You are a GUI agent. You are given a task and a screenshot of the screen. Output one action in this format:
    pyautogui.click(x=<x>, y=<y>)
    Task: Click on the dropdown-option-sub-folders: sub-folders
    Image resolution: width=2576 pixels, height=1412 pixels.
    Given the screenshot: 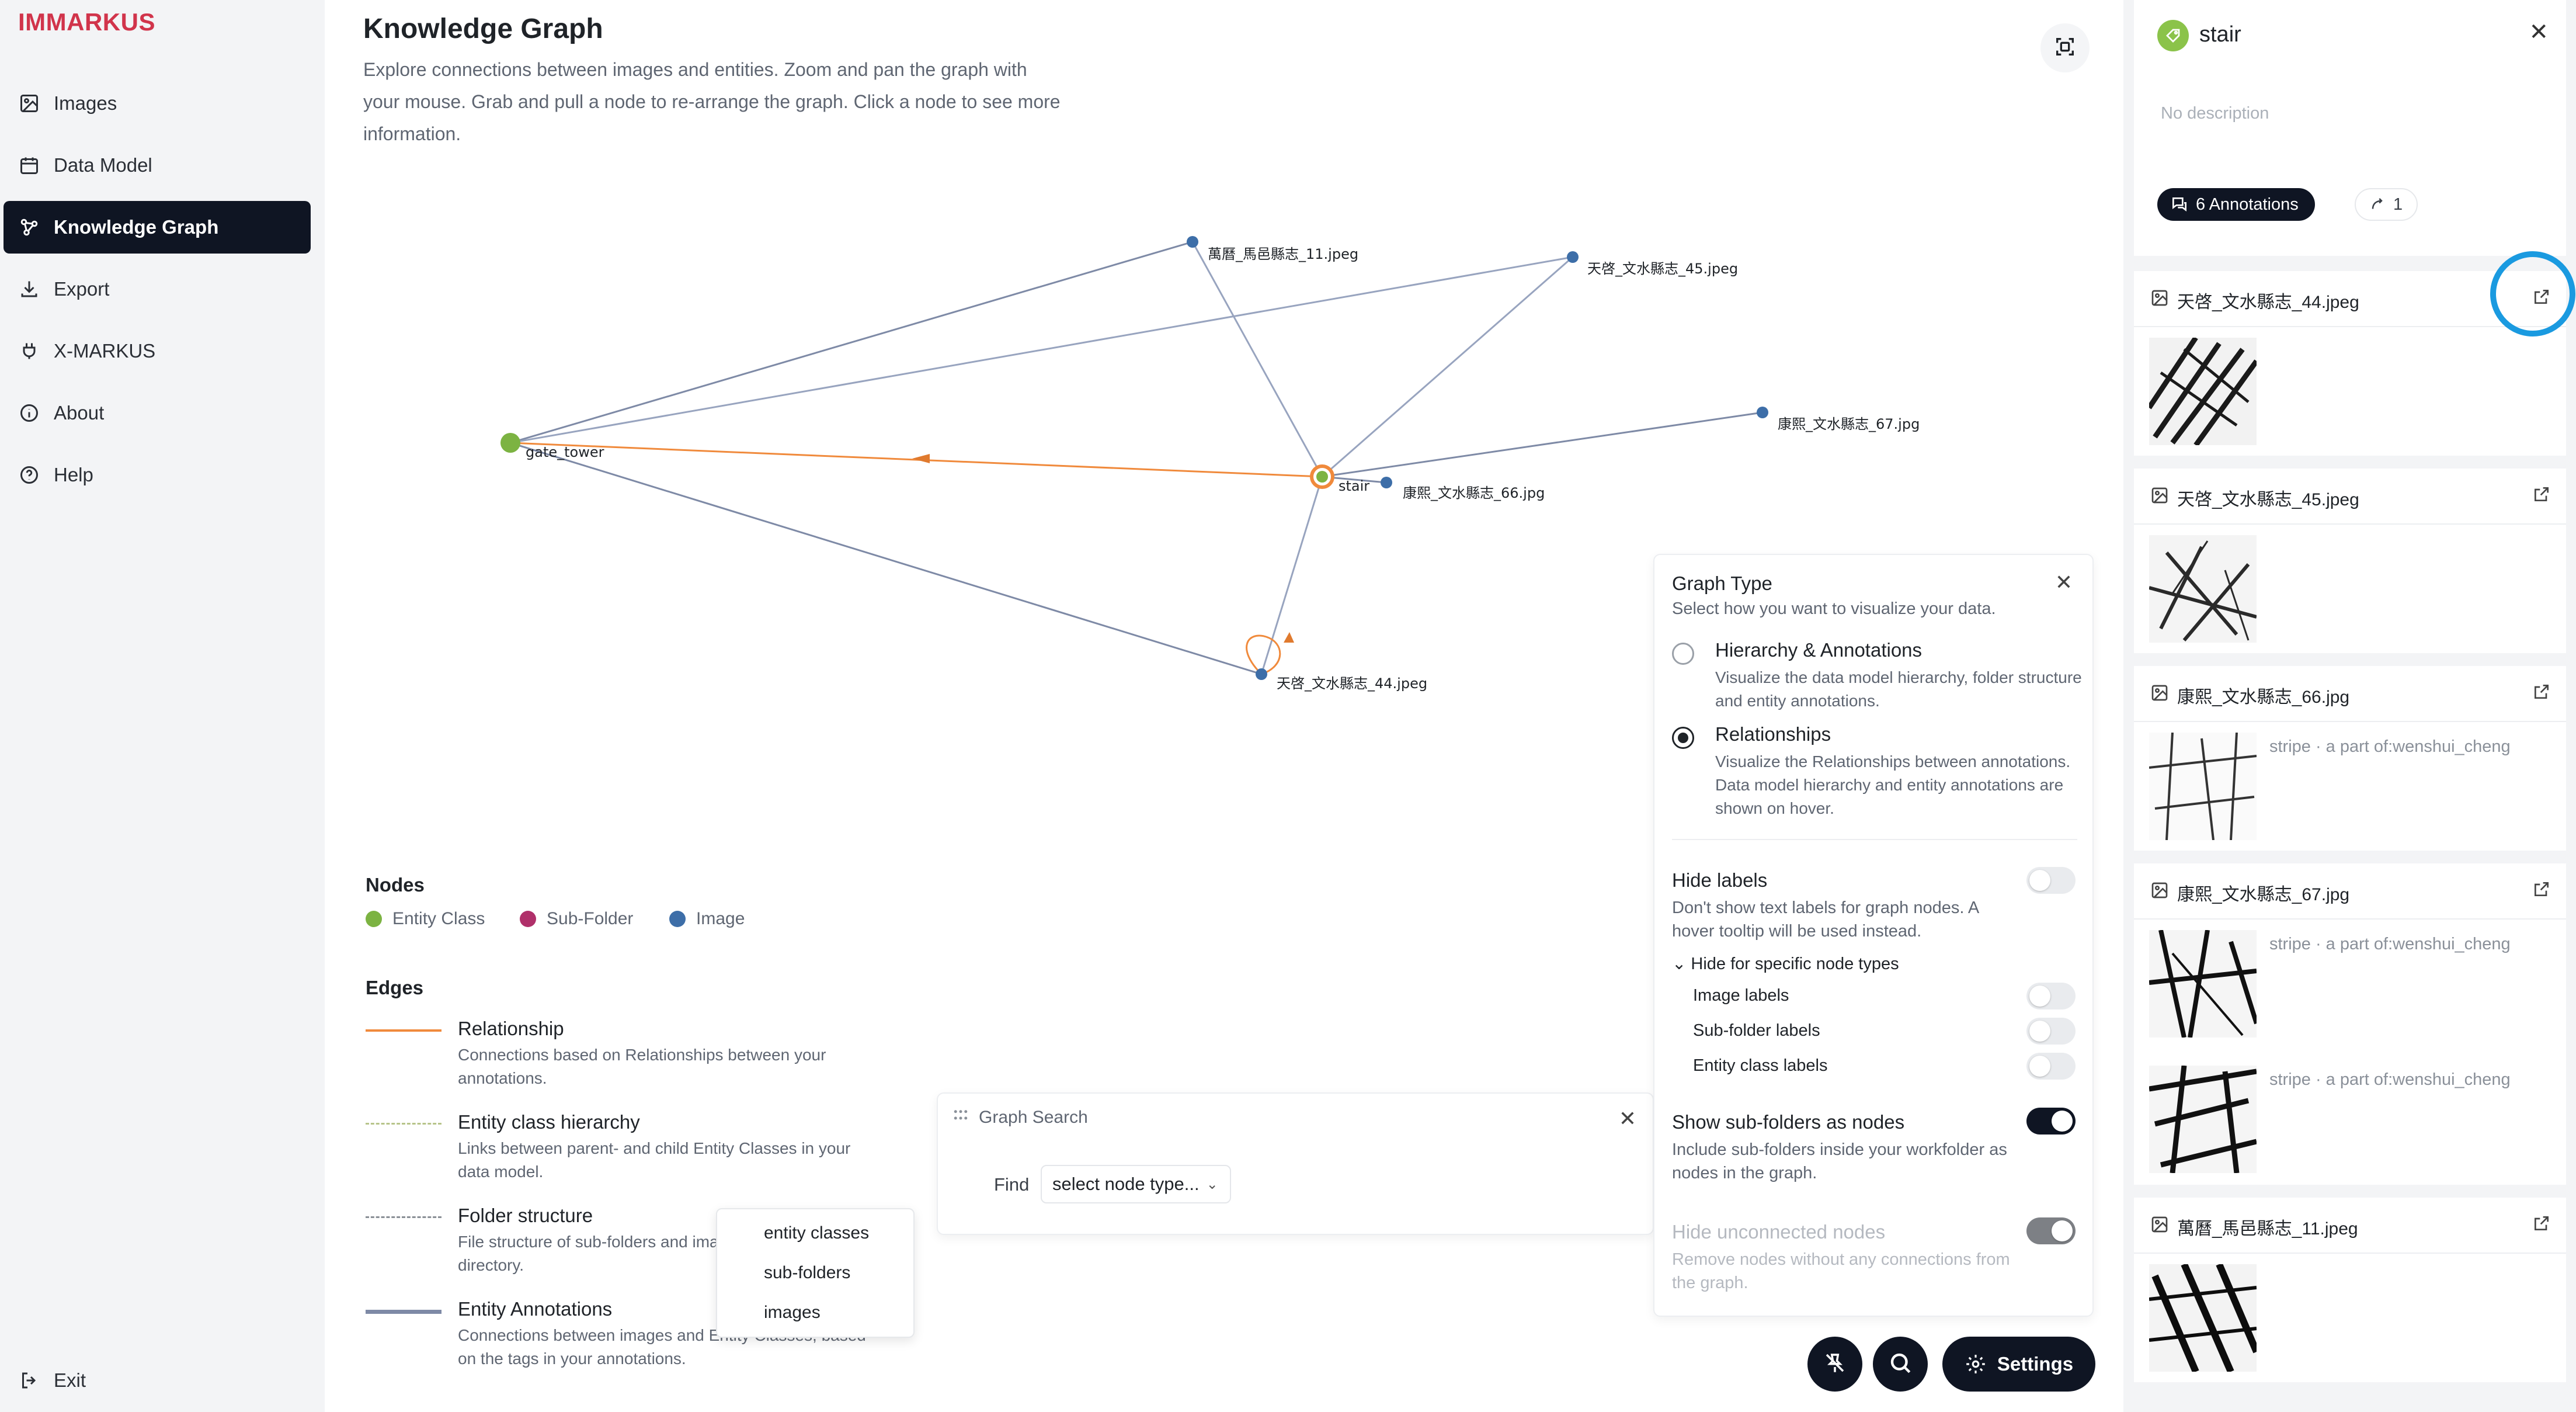 What is the action you would take?
    pyautogui.click(x=815, y=1273)
    